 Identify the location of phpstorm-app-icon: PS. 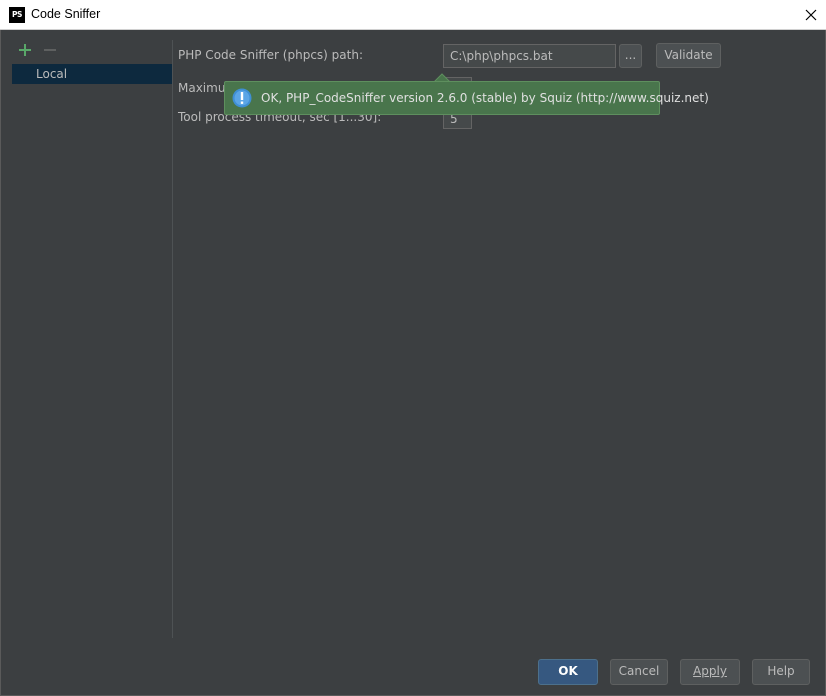
(17, 15).